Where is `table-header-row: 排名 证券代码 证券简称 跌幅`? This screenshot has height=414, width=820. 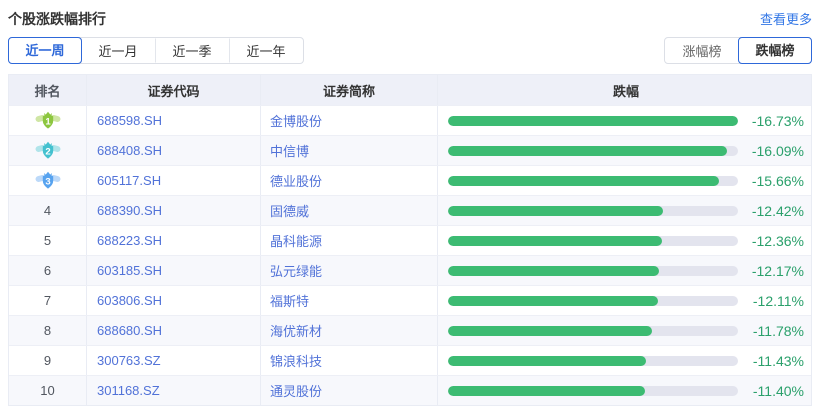 table-header-row: 排名 证券代码 证券简称 跌幅 is located at coordinates (410, 90).